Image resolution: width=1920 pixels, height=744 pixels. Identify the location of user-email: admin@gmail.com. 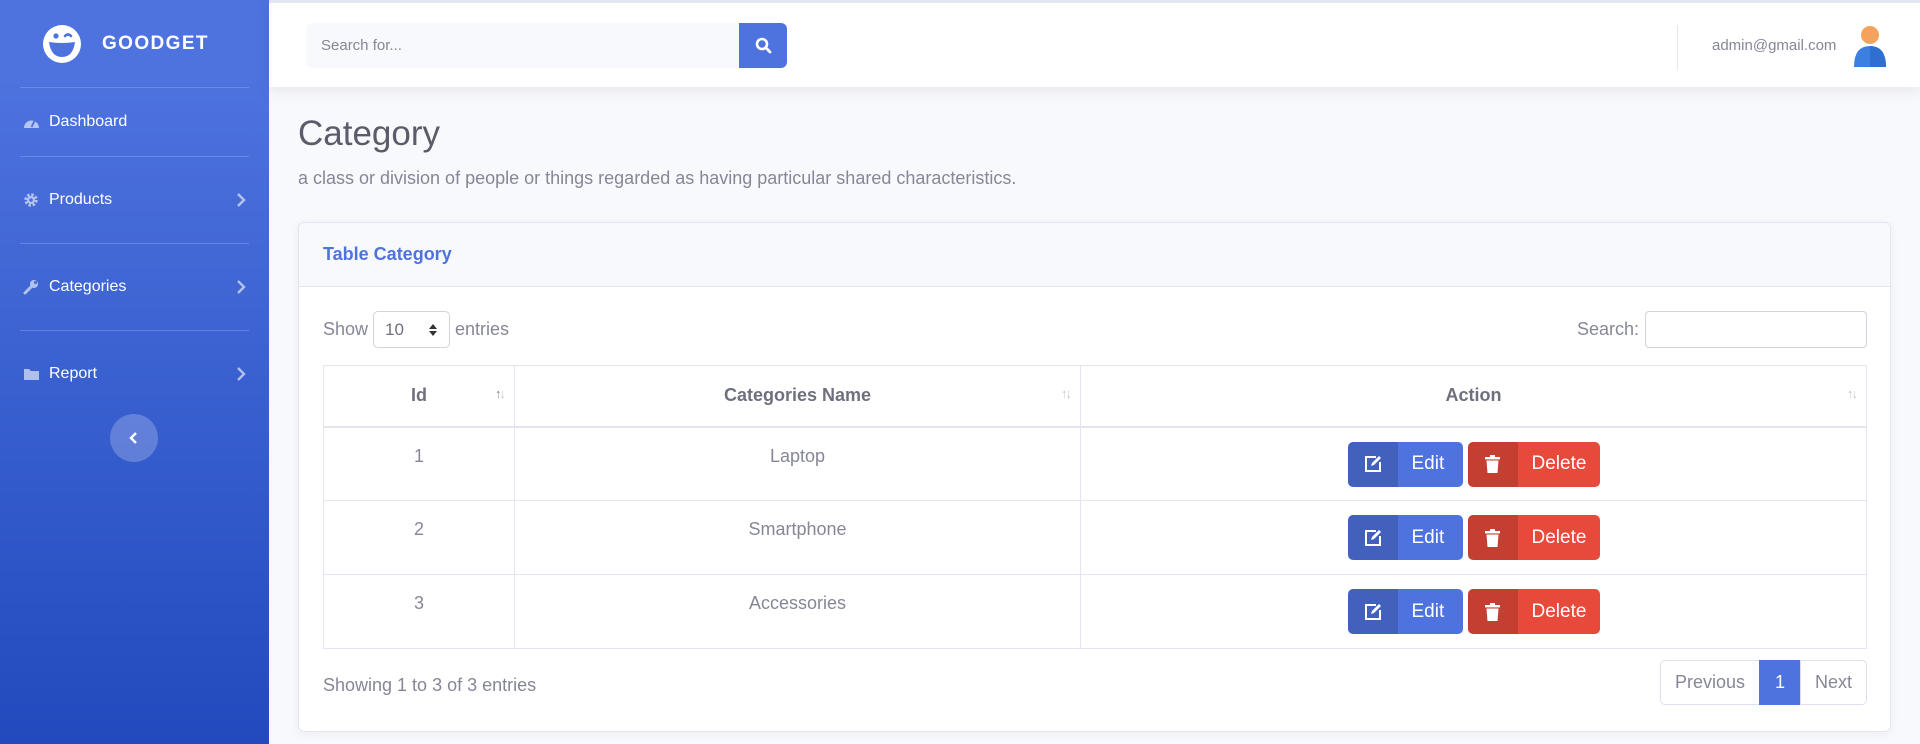
(1774, 45).